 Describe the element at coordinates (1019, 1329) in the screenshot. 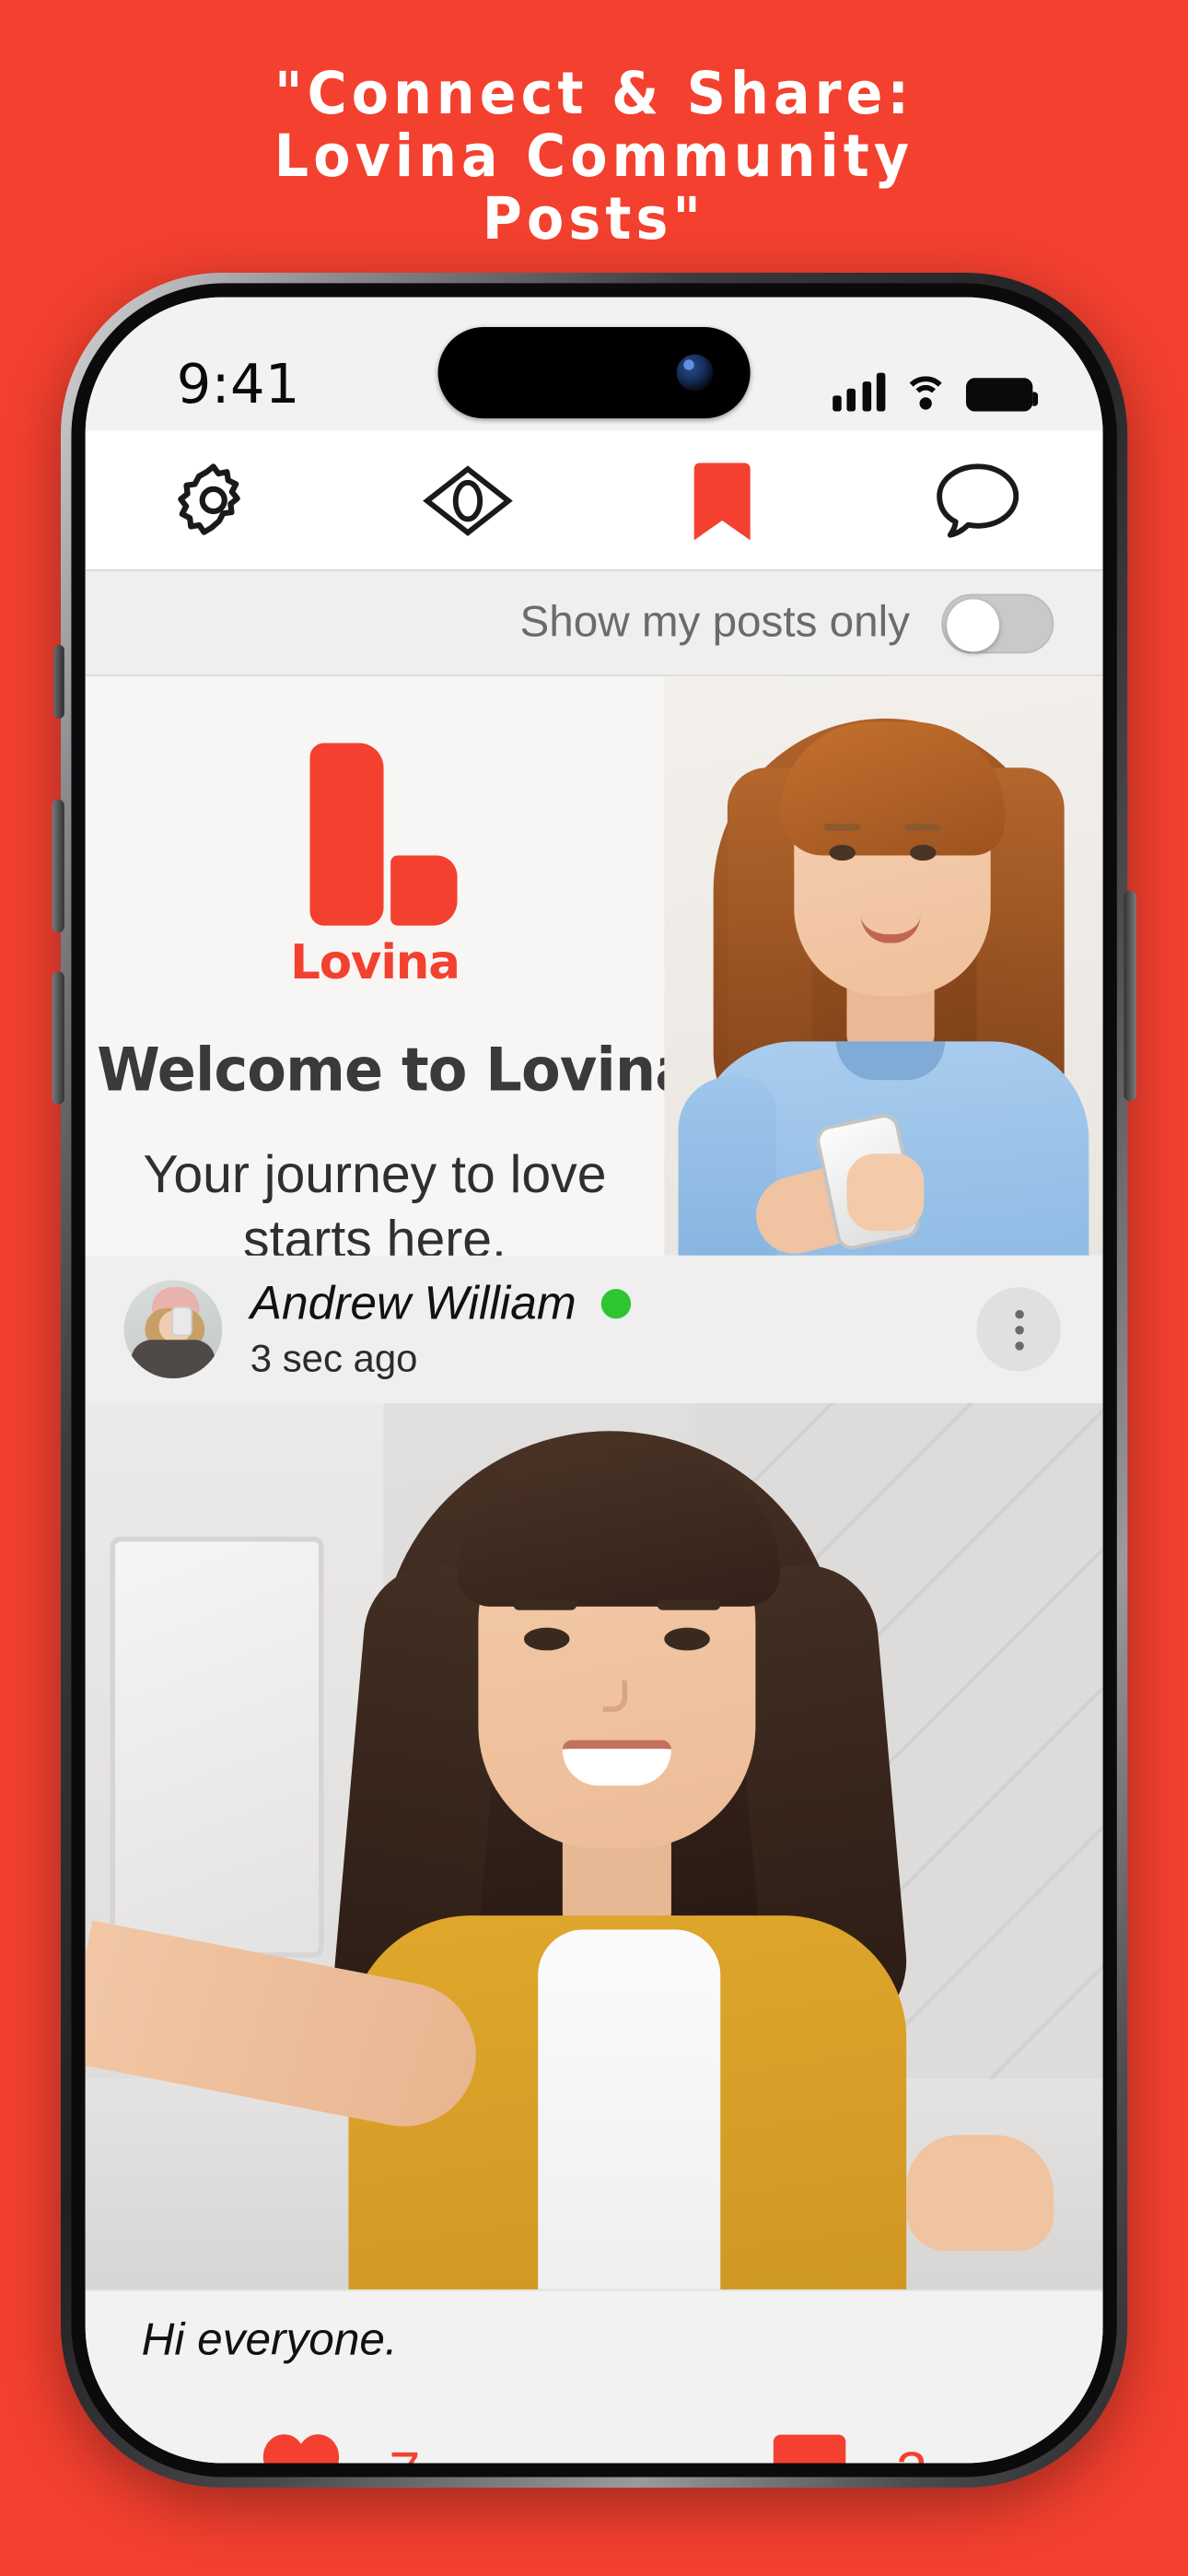

I see `more-options-icon` at that location.